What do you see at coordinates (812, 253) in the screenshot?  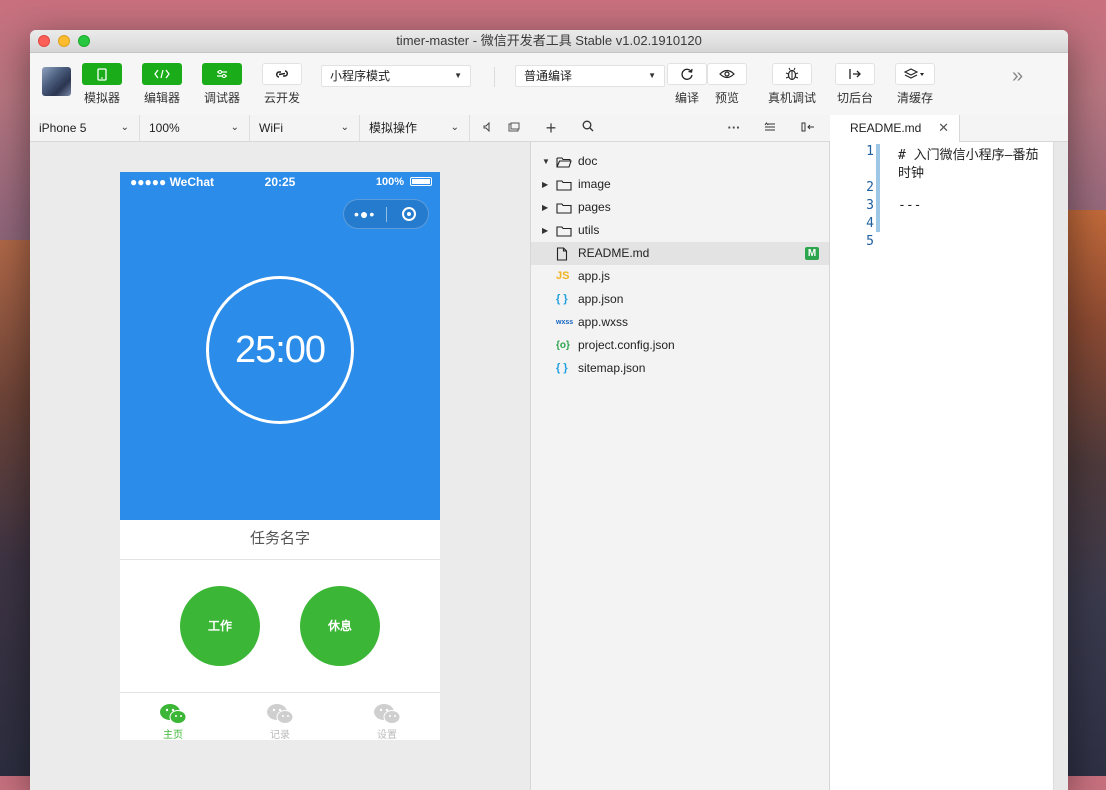 I see `modified-badge: M` at bounding box center [812, 253].